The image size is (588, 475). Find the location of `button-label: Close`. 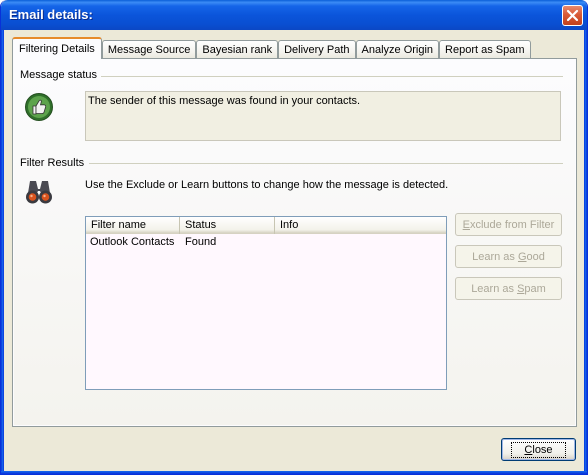

button-label: Close is located at coordinates (538, 449).